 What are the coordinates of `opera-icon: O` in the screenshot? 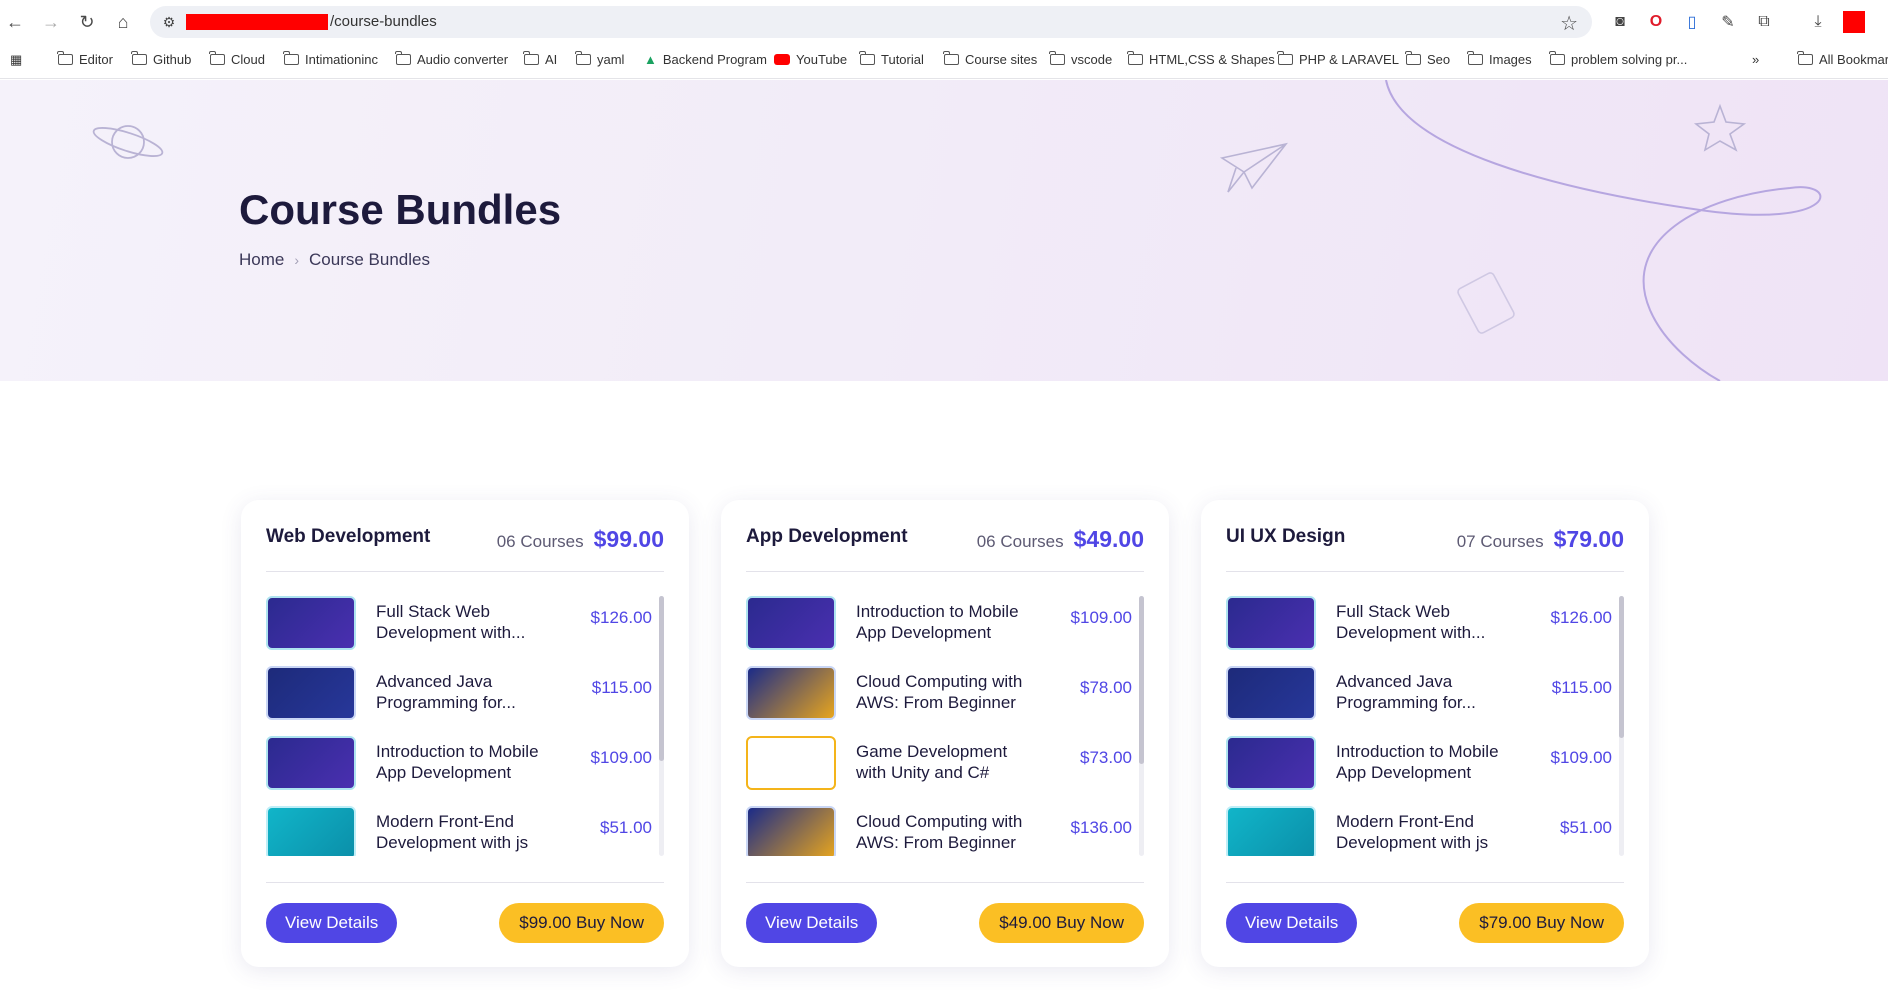 It's located at (1656, 22).